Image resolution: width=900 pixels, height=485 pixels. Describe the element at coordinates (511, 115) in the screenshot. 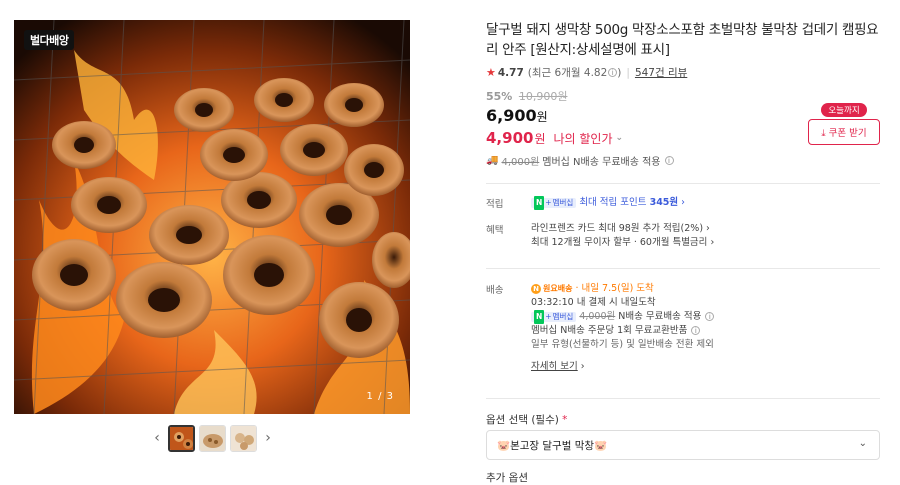

I see `sale-price: 6,900` at that location.